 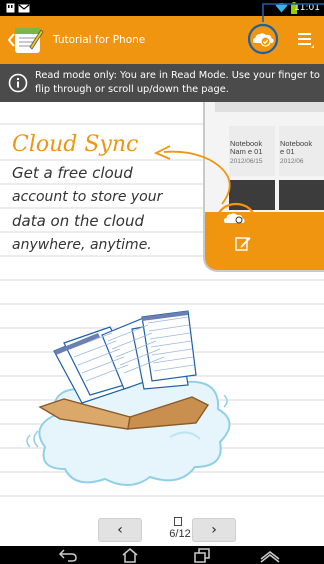 What do you see at coordinates (292, 161) in the screenshot?
I see `notebook-date: 2012/06` at bounding box center [292, 161].